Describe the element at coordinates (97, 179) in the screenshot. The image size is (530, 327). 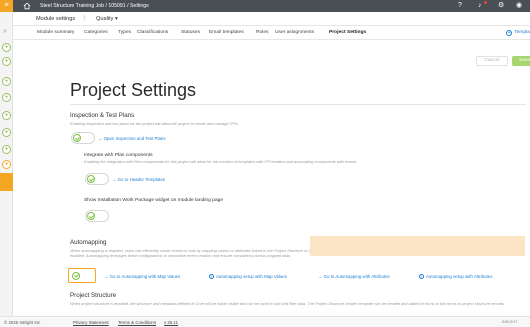
I see `plan-components-toggle` at that location.